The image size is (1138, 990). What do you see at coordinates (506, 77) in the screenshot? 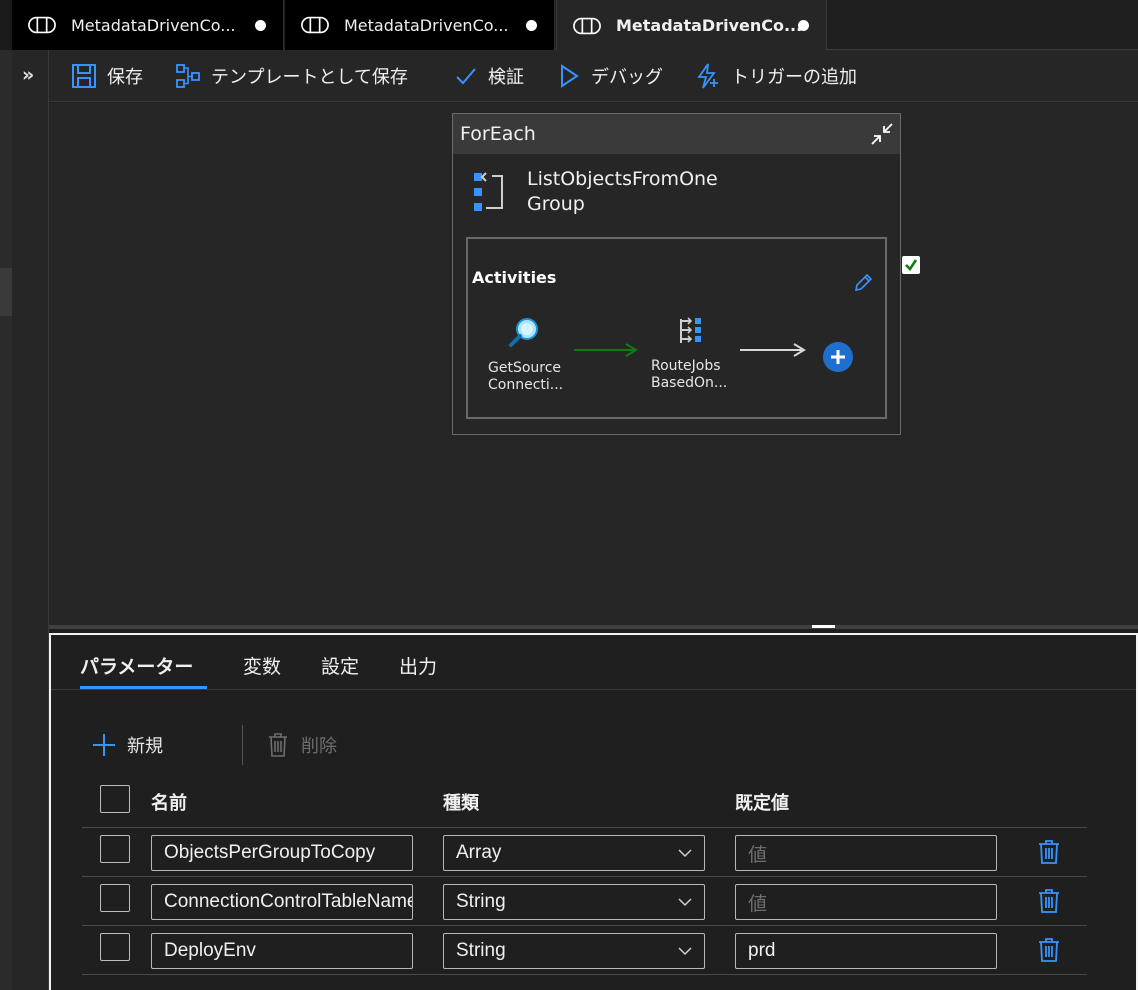
I see `validate-label: 検証` at bounding box center [506, 77].